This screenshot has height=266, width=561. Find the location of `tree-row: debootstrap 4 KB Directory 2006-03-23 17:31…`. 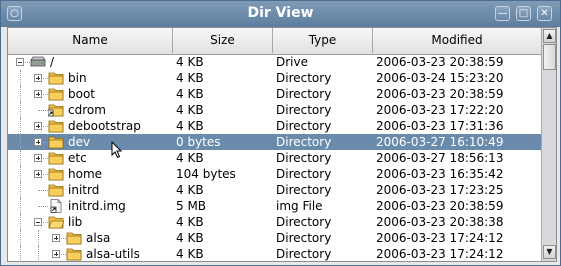

tree-row: debootstrap 4 KB Directory 2006-03-23 17:31… is located at coordinates (274, 126).